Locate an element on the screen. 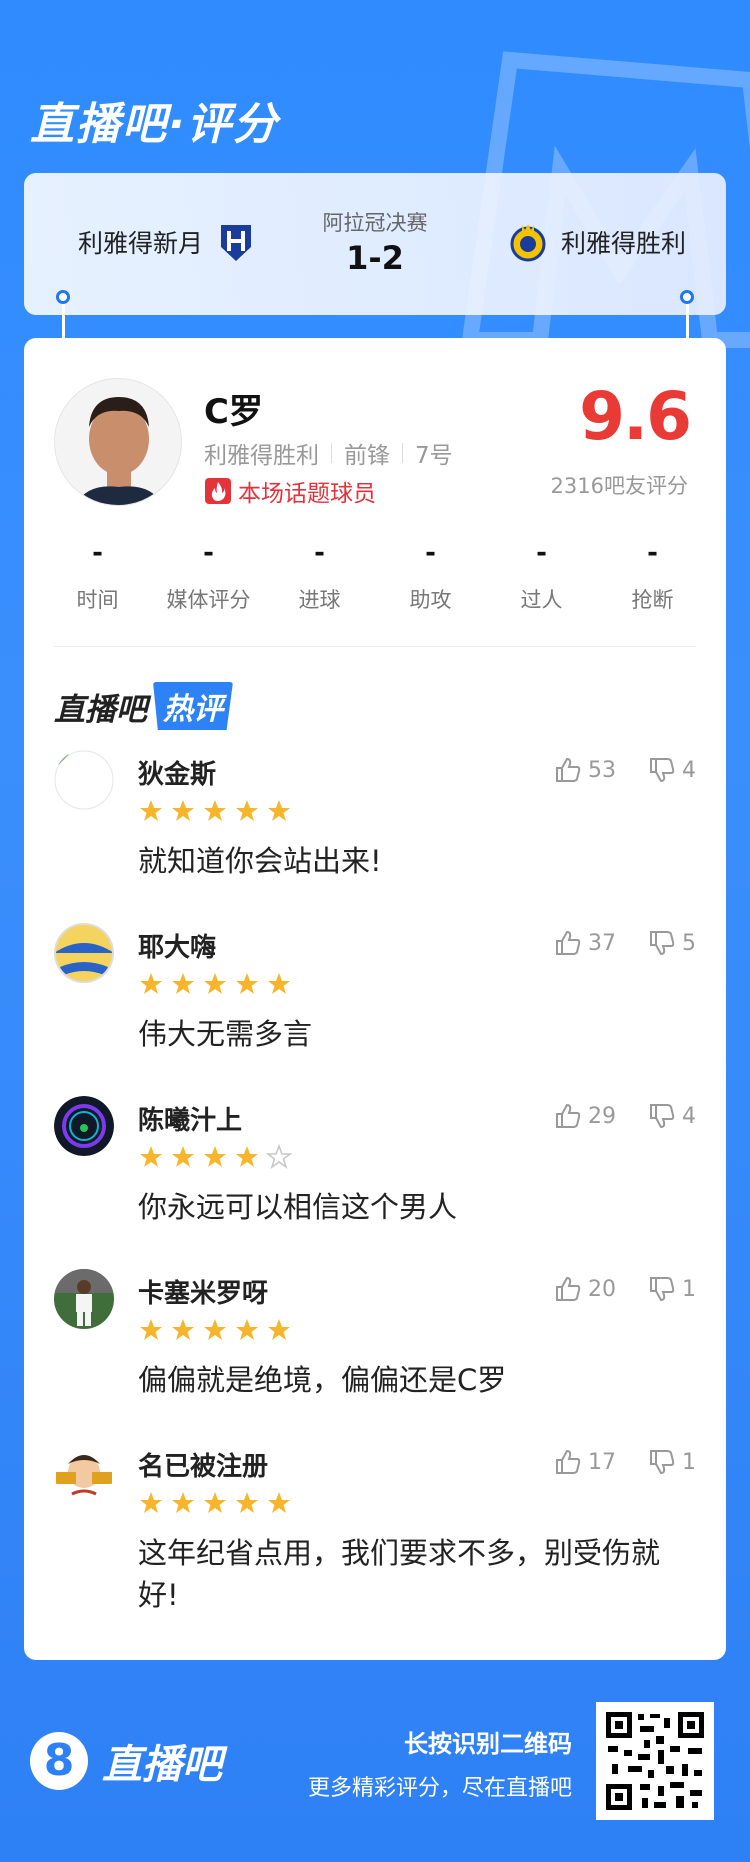  qr-subtitle: 更多精彩评分，尽在直播吧 is located at coordinates (439, 1788).